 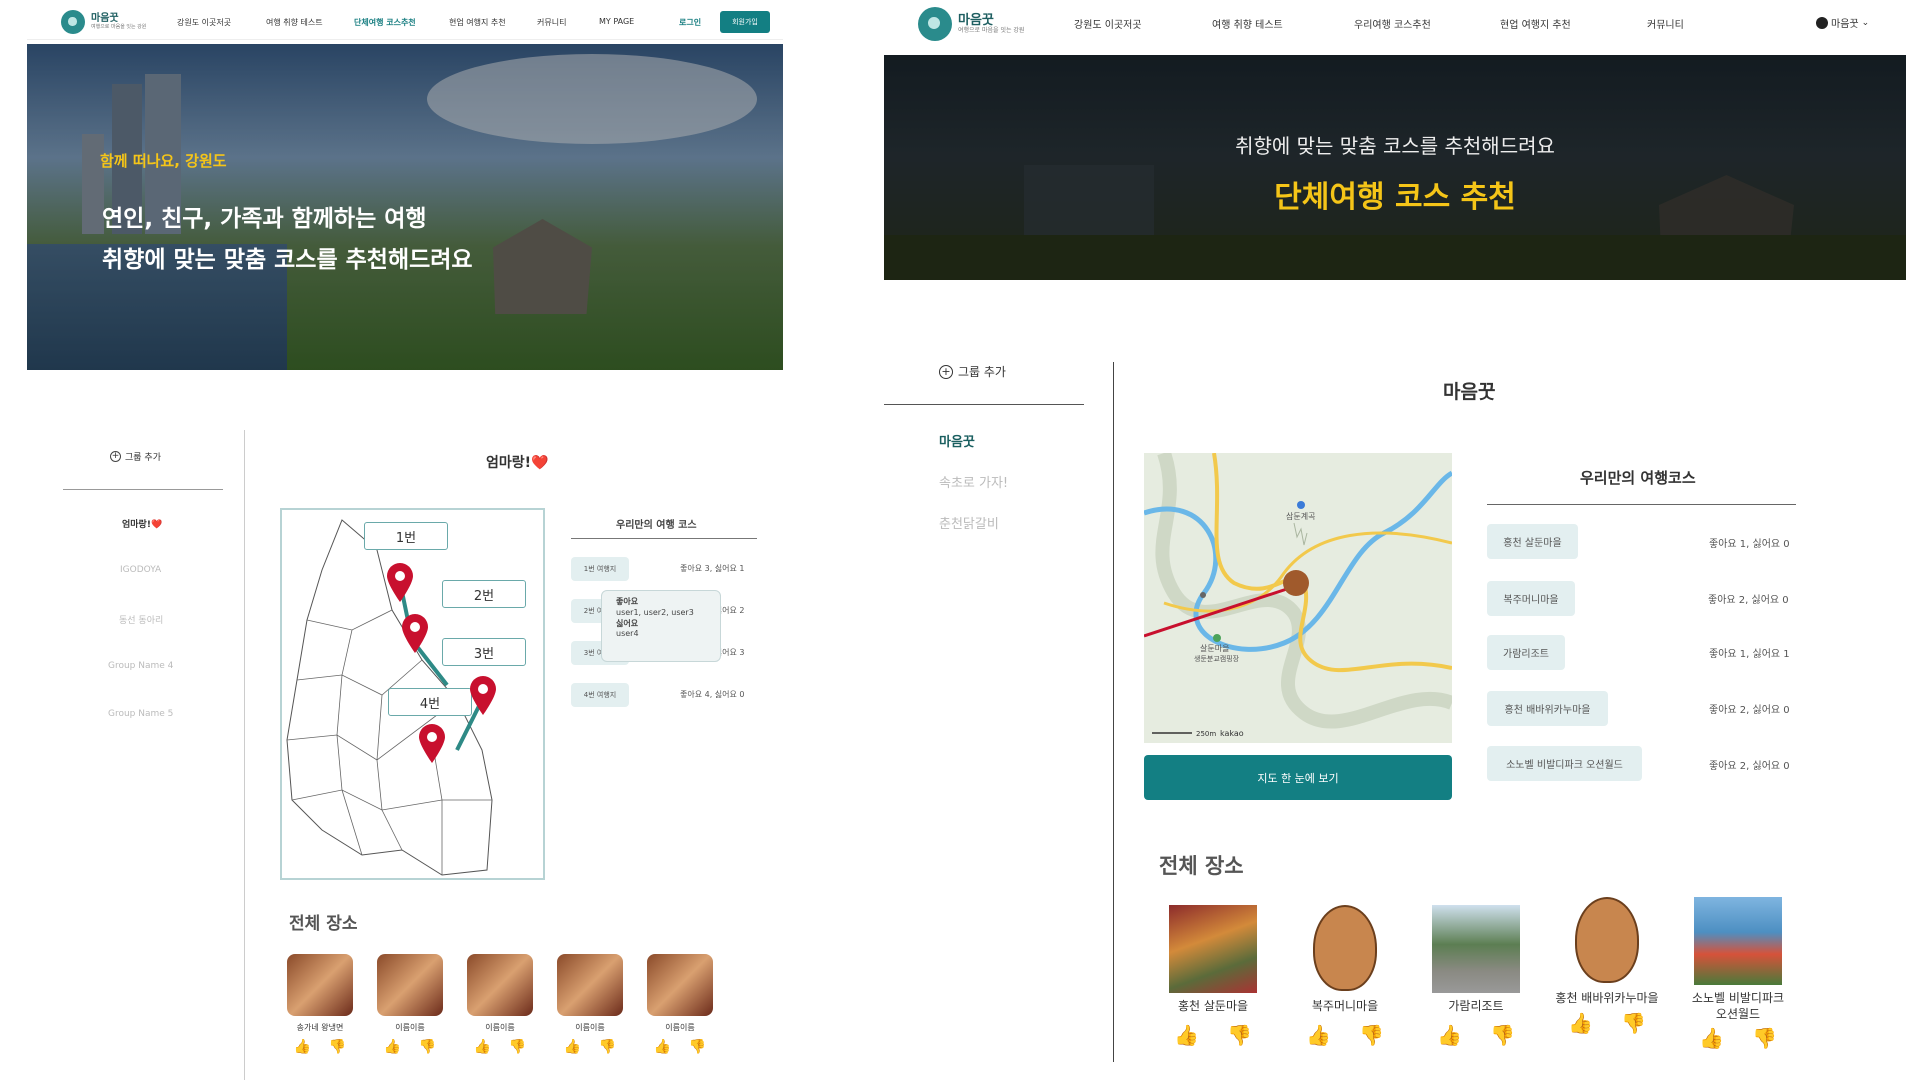 I want to click on sidebar-group: 속초로 가자!, so click(x=973, y=481).